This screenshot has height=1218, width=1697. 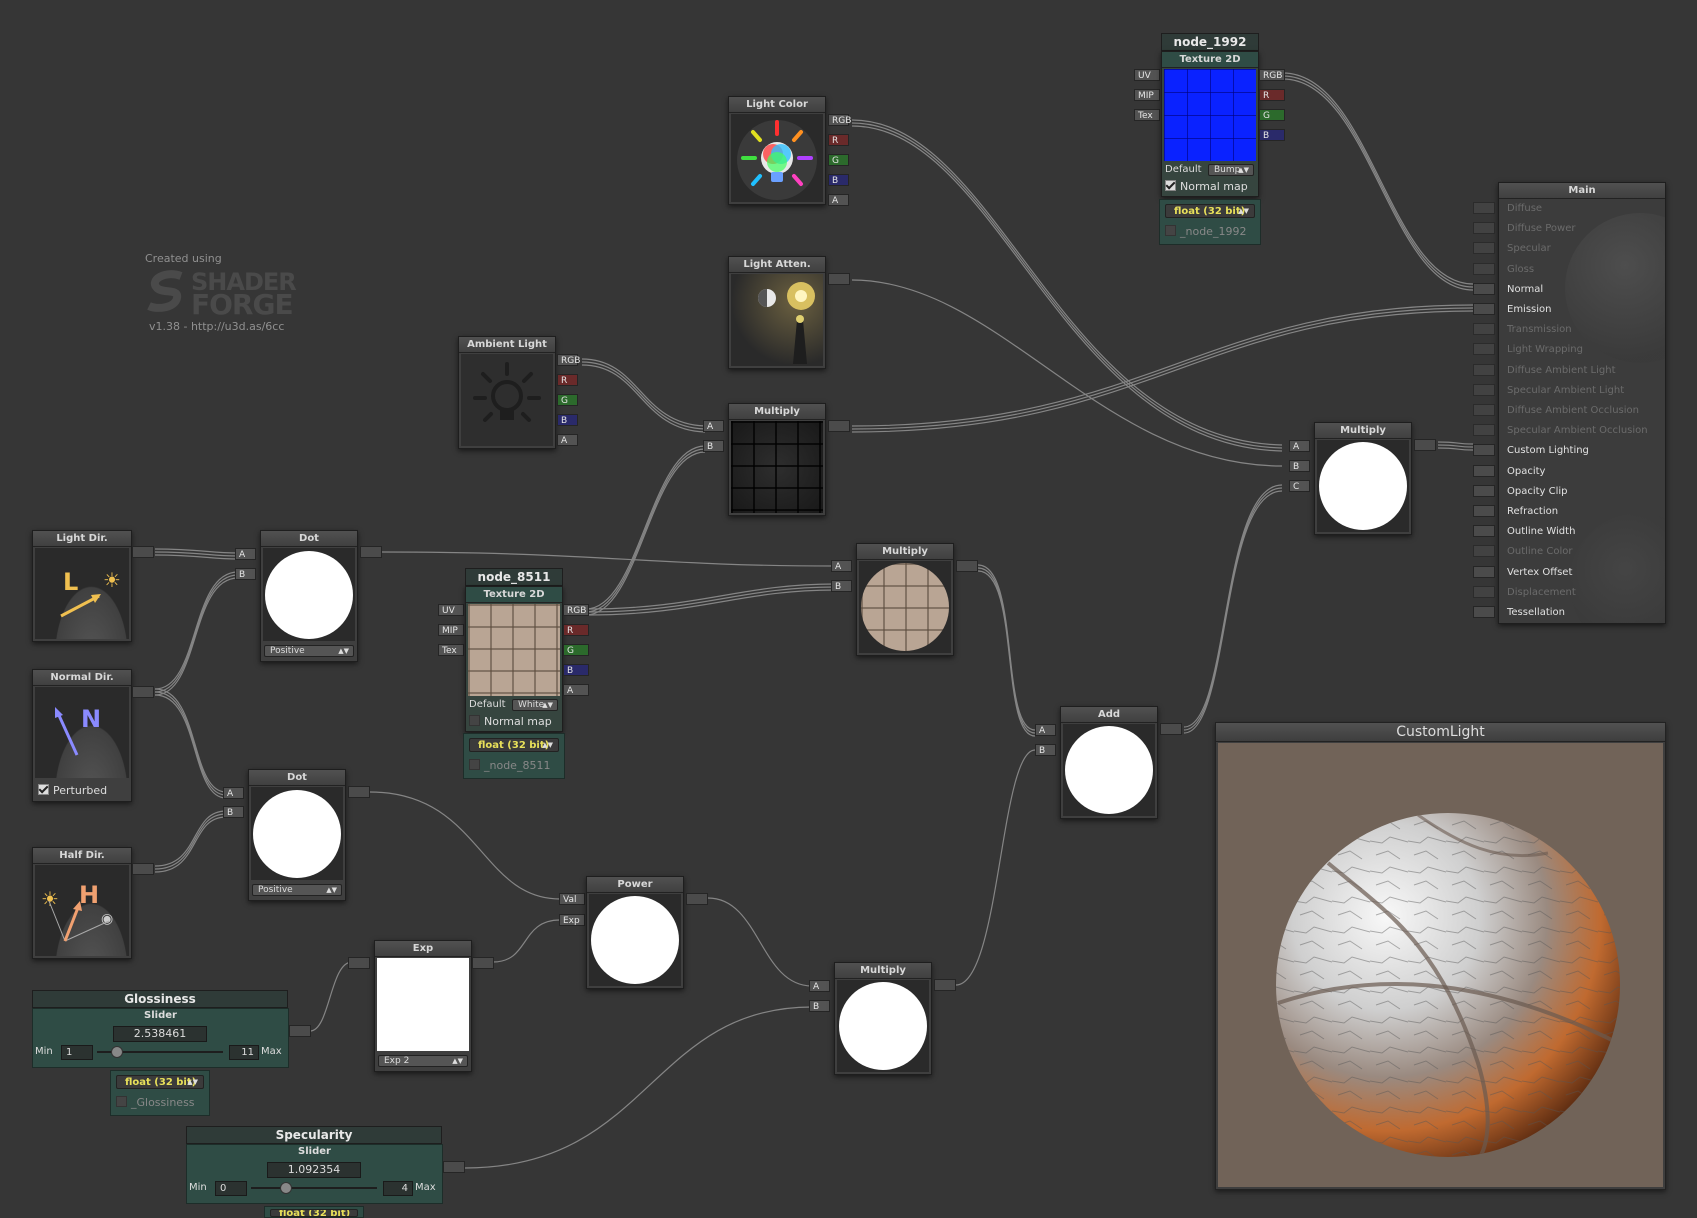 I want to click on dot2-in-b: B, so click(x=233, y=812).